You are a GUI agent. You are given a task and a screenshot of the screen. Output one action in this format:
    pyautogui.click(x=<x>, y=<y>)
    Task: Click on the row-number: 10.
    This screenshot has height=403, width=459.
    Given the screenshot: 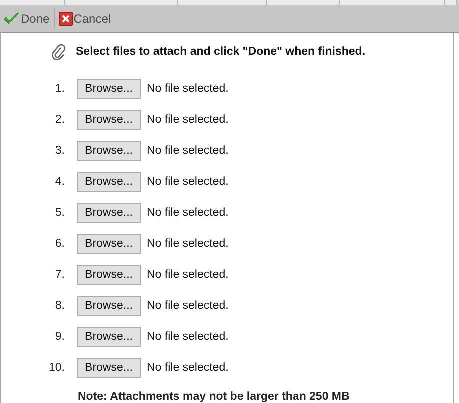 What is the action you would take?
    pyautogui.click(x=56, y=368)
    